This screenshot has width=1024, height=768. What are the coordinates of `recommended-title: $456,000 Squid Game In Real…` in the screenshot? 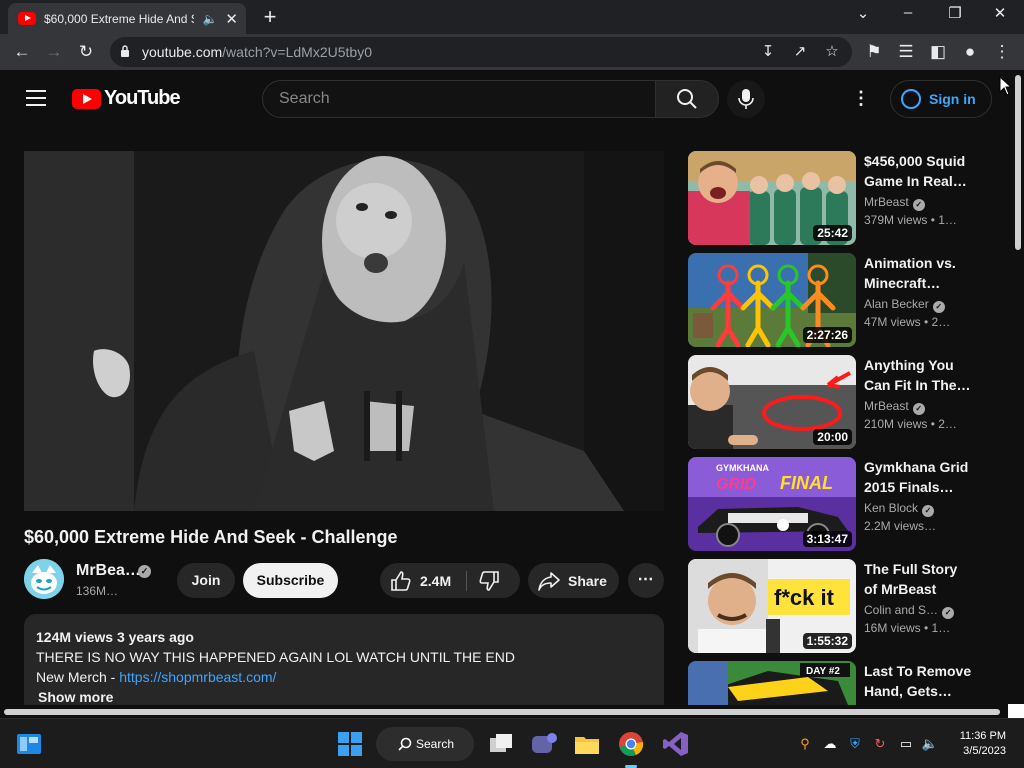 It's located at (919, 171).